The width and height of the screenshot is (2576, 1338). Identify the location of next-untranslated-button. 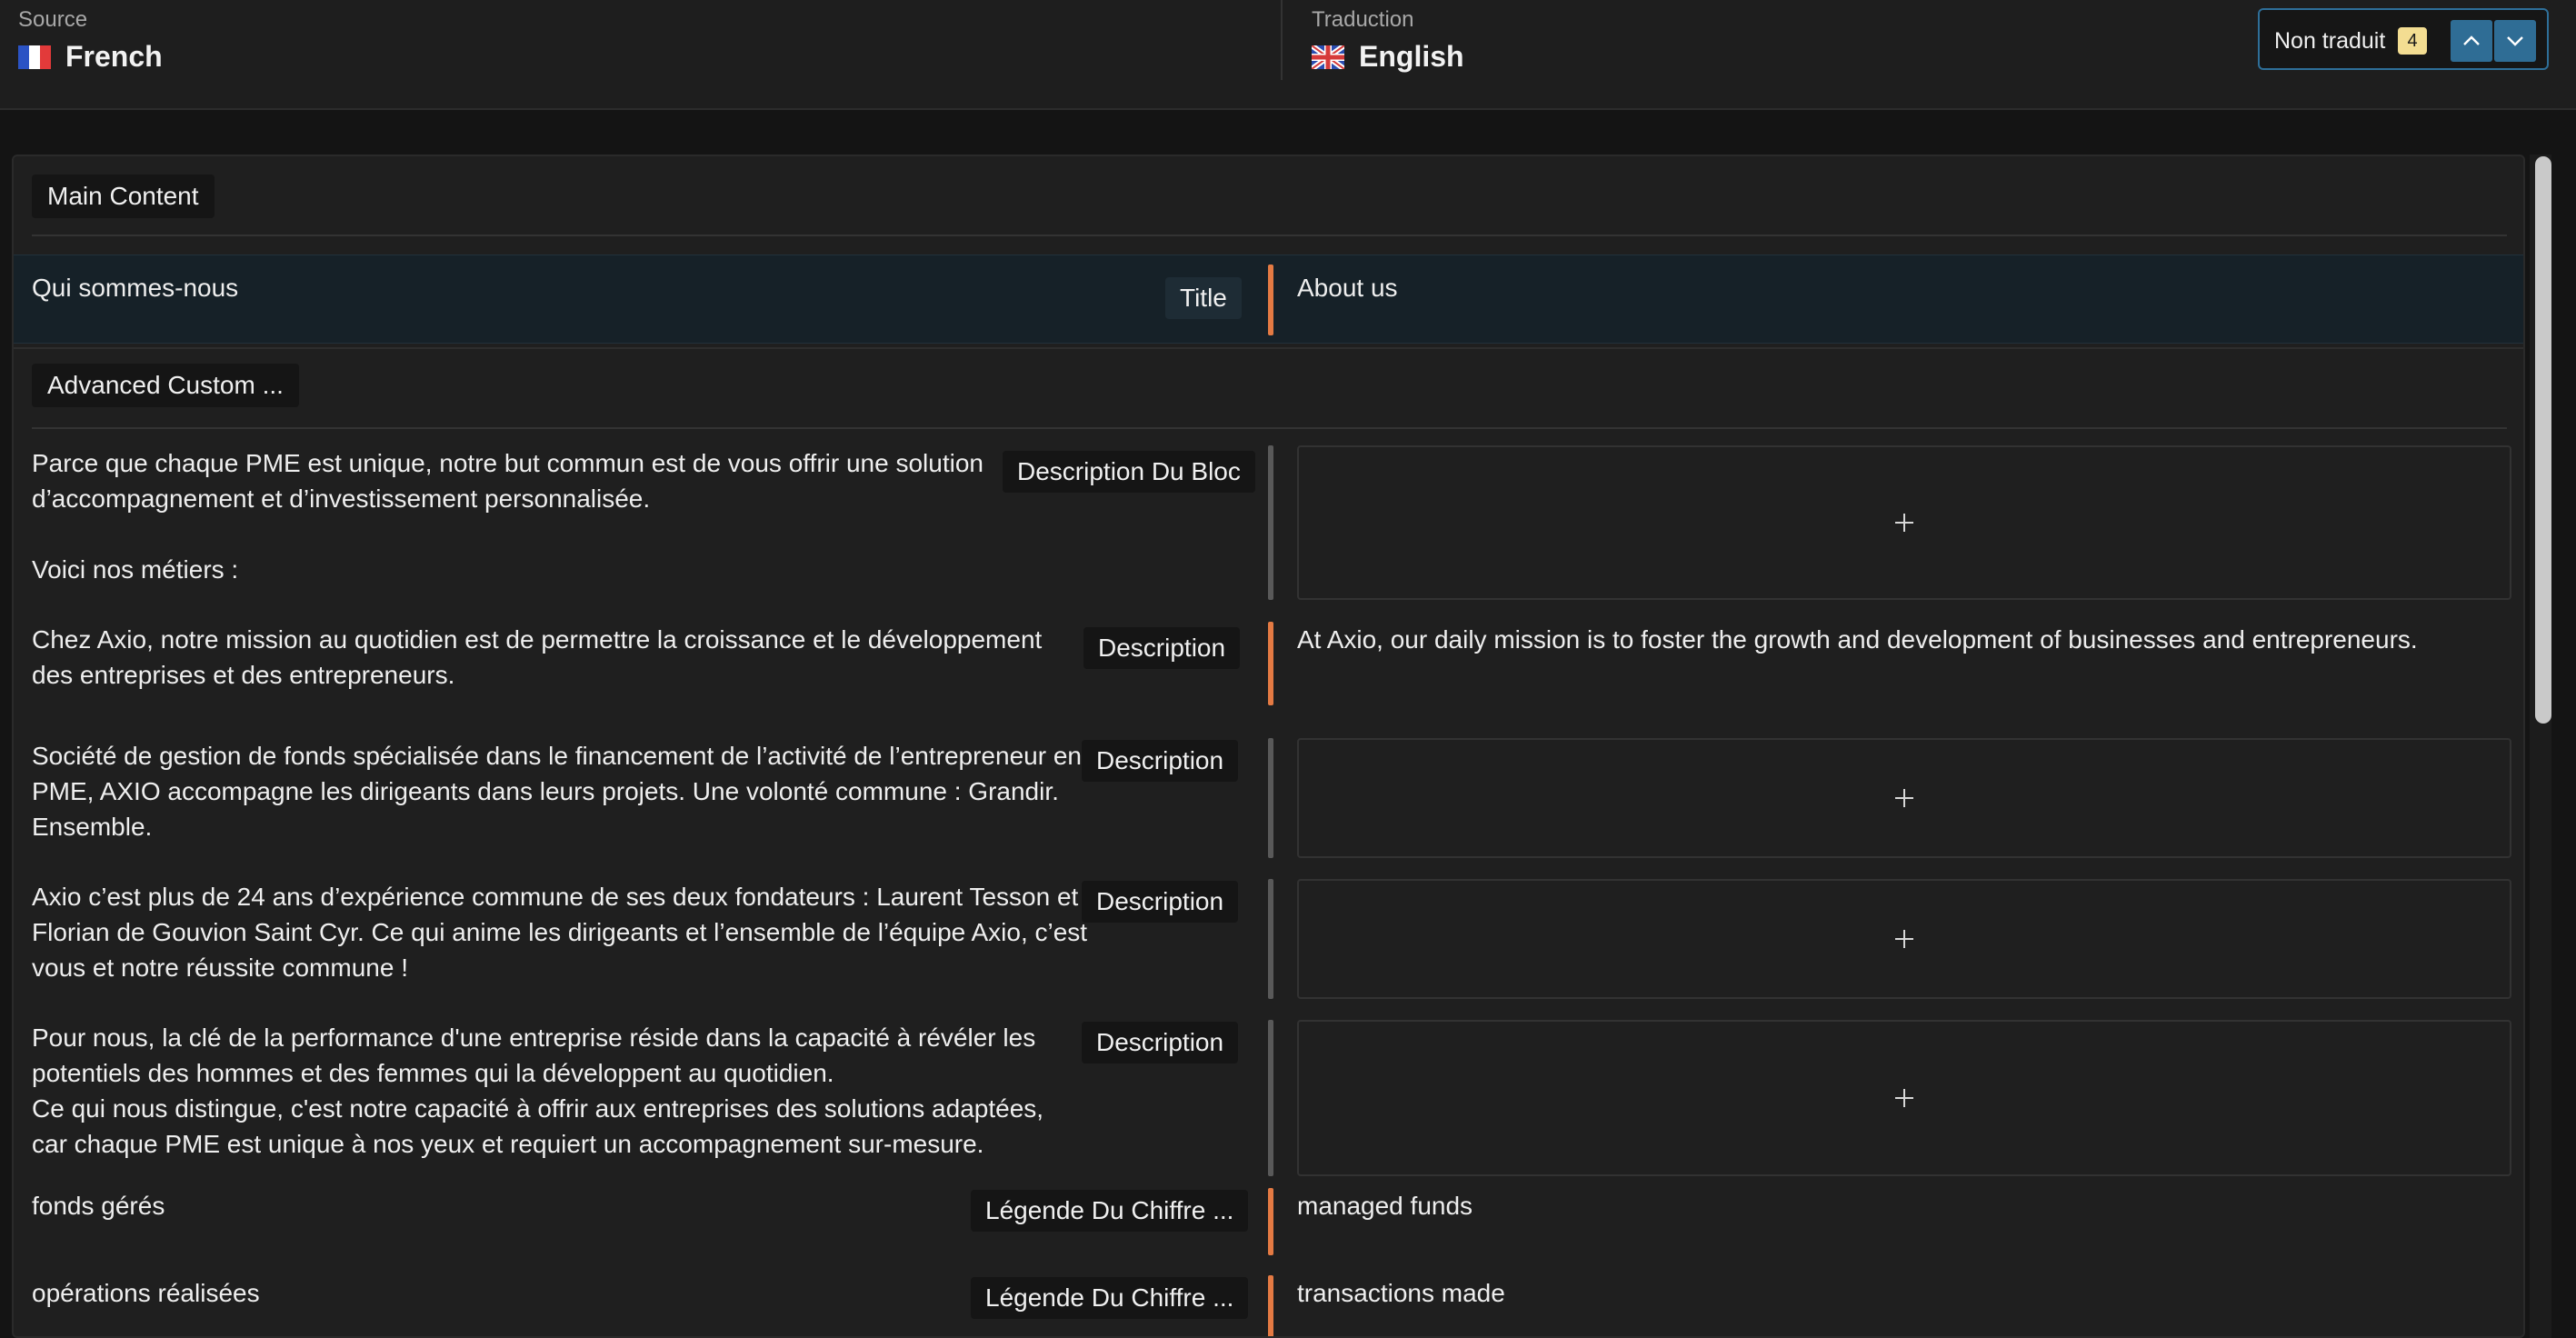
(2515, 41).